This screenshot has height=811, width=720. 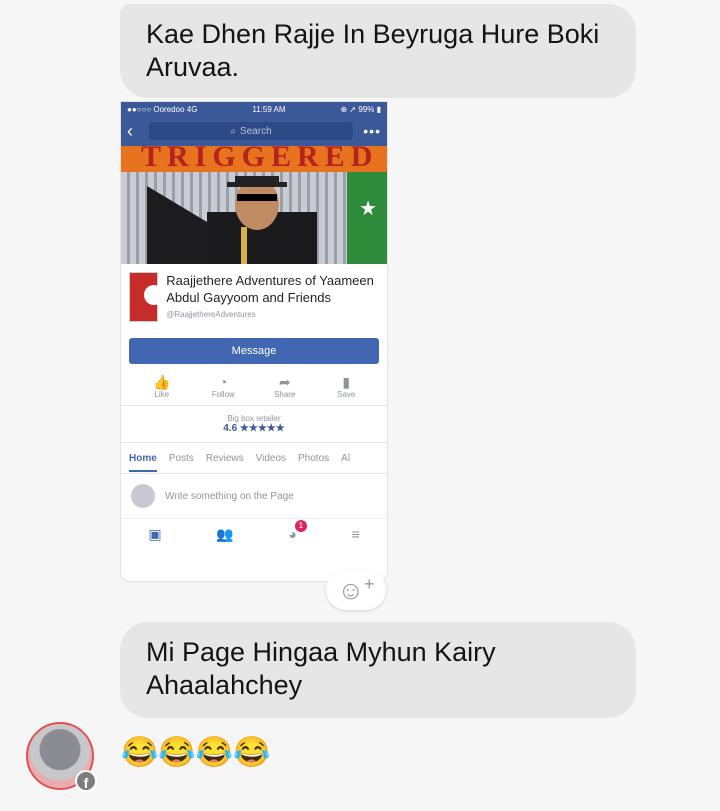 I want to click on tab-about: Al, so click(x=346, y=458).